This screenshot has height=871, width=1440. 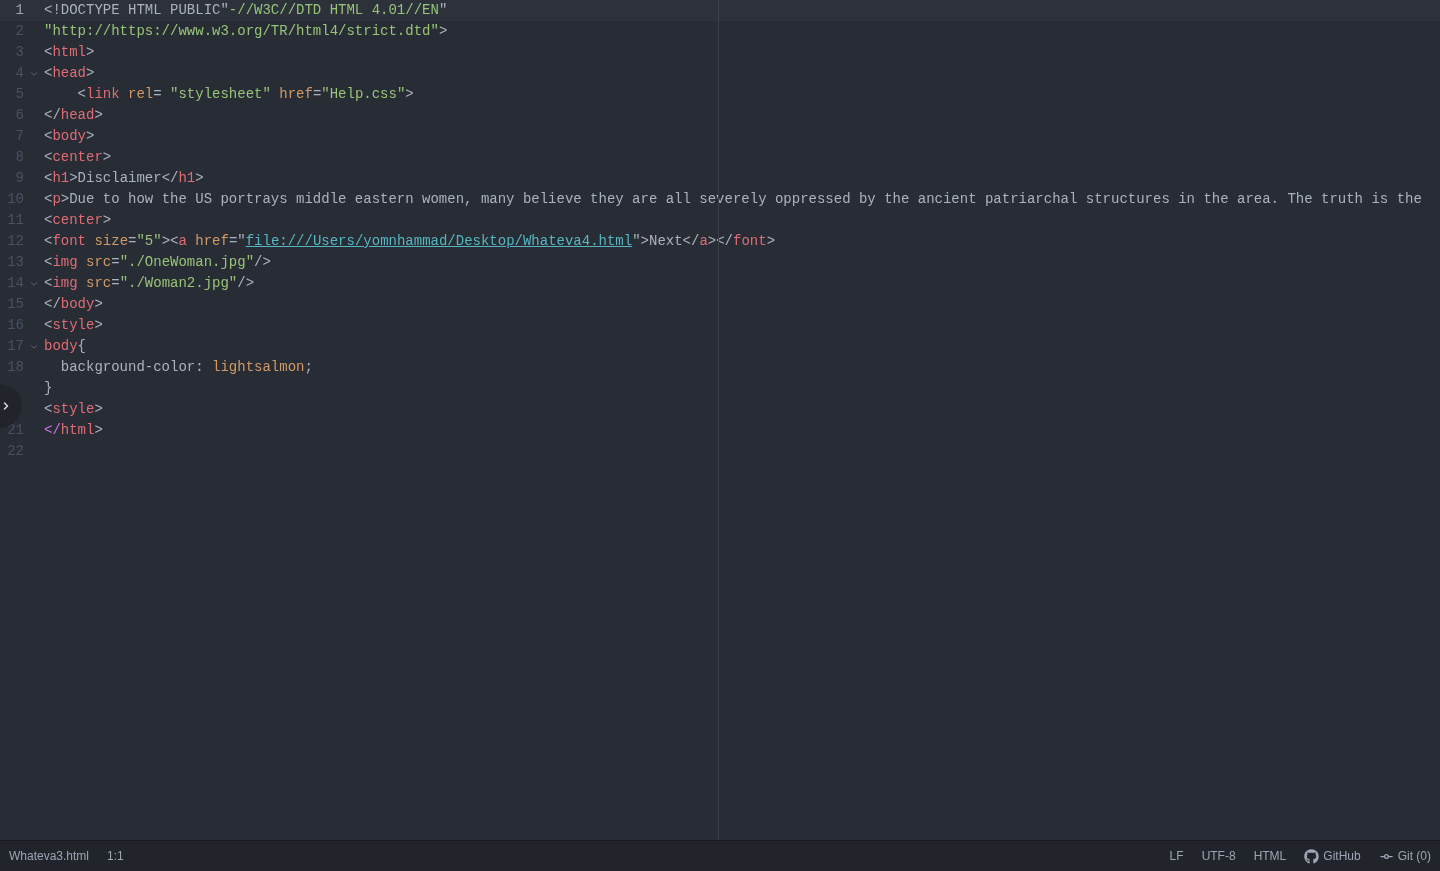 What do you see at coordinates (1176, 856) in the screenshot?
I see `status-item: LF` at bounding box center [1176, 856].